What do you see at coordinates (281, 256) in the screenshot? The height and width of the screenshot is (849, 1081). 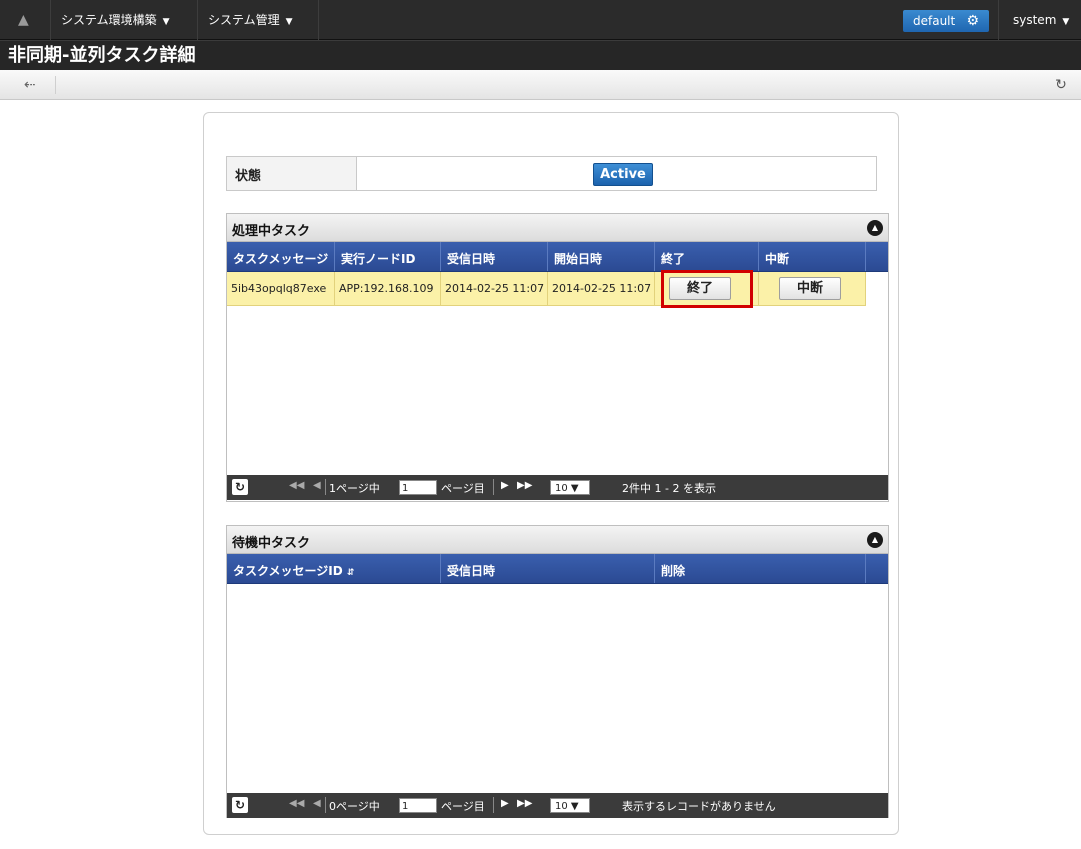 I see `col-task-message: タスクメッセージ` at bounding box center [281, 256].